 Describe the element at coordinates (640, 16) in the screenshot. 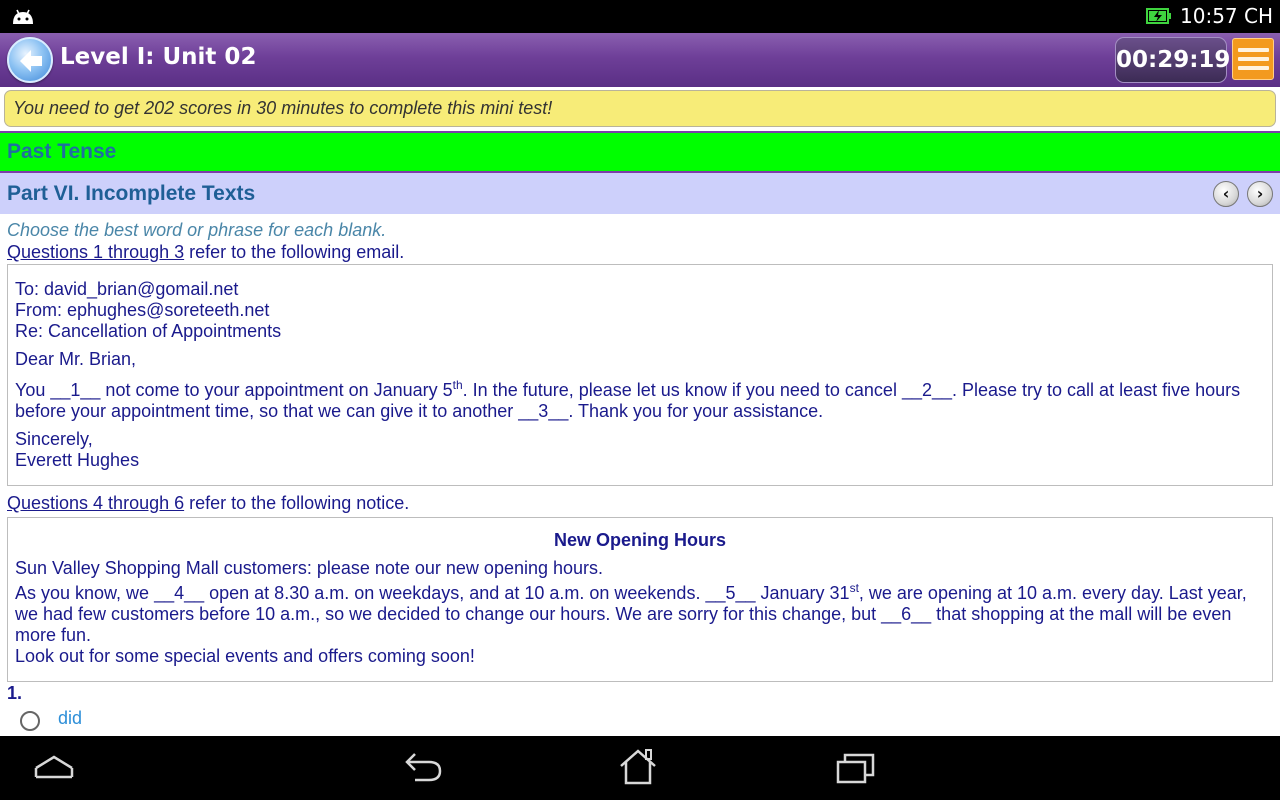

I see `status-bar: 10:57 CH` at that location.